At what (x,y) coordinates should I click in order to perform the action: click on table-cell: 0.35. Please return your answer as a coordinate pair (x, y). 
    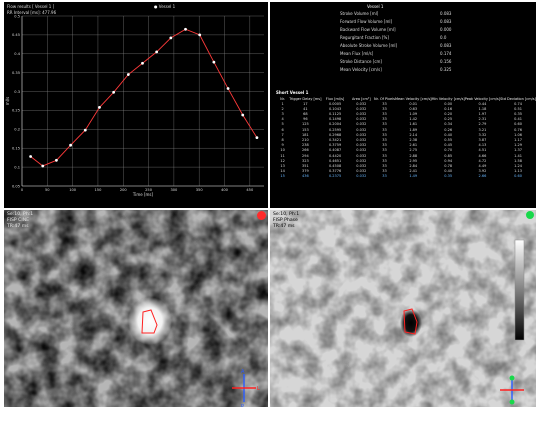
    Looking at the image, I should click on (448, 176).